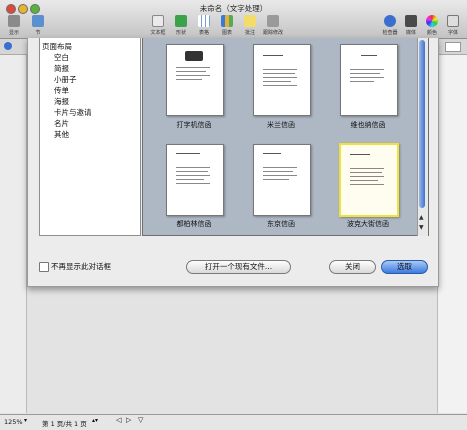  What do you see at coordinates (194, 125) in the screenshot?
I see `template-label: 打字机信函` at bounding box center [194, 125].